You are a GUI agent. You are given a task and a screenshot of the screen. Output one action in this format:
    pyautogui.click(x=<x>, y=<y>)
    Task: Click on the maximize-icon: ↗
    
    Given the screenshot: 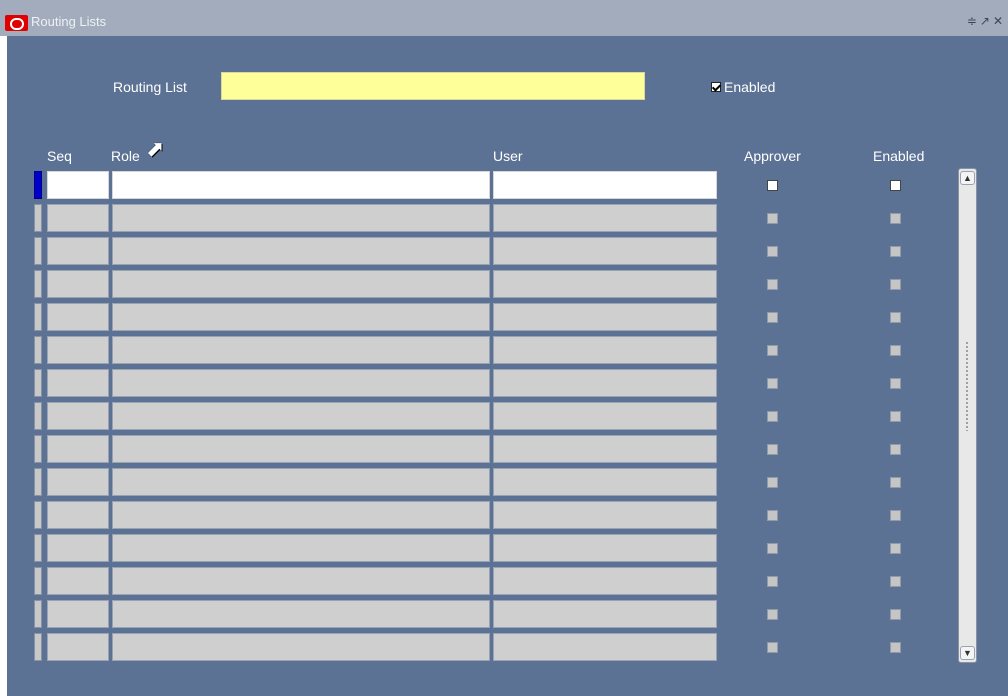 What is the action you would take?
    pyautogui.click(x=986, y=21)
    